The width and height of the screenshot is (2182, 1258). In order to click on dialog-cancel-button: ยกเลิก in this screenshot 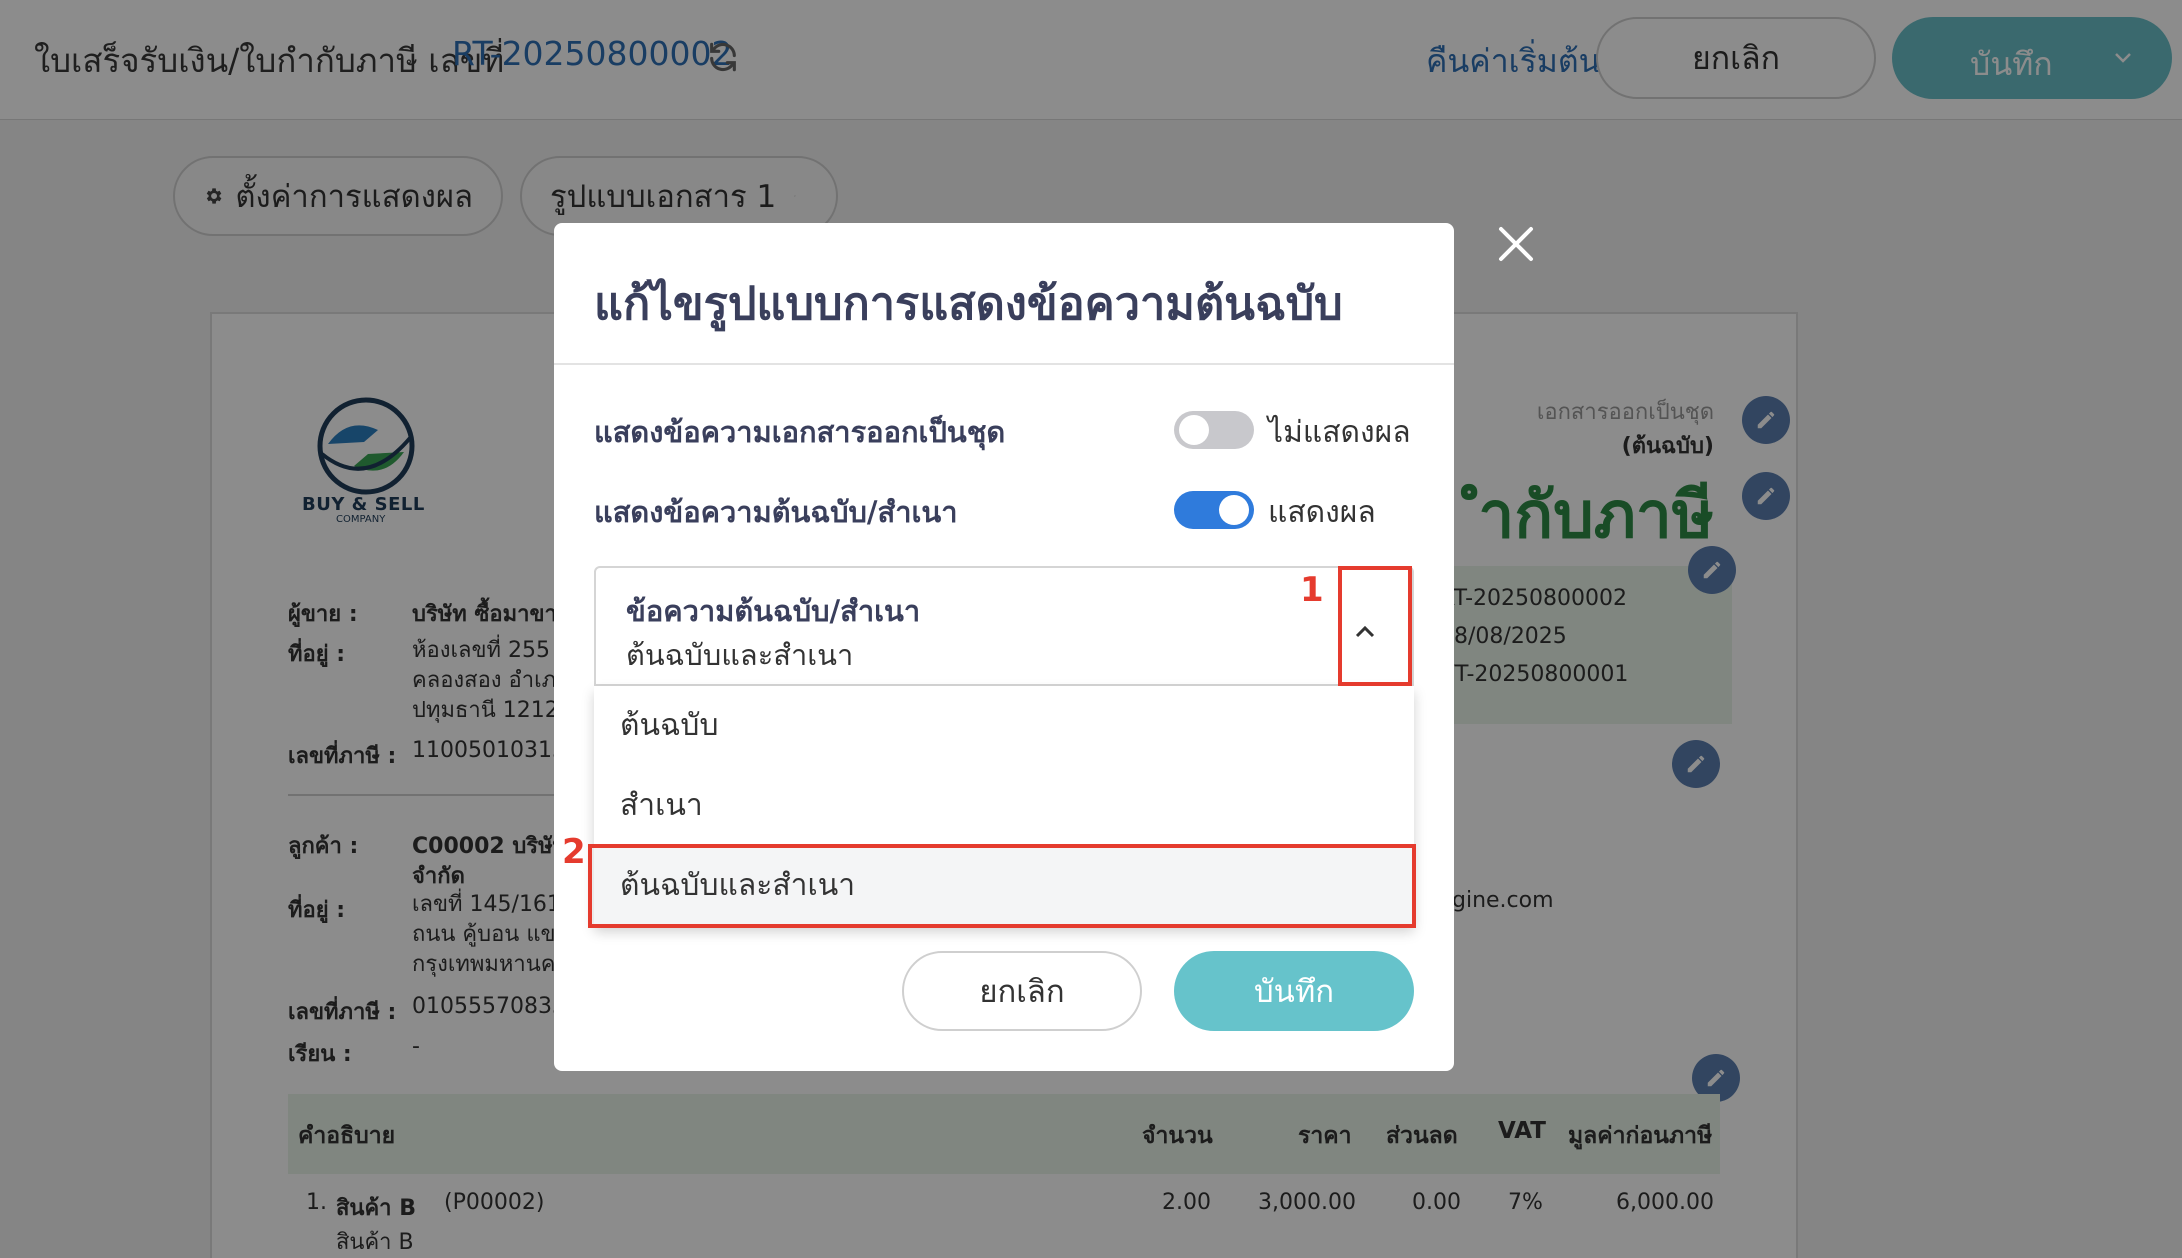, I will do `click(1022, 991)`.